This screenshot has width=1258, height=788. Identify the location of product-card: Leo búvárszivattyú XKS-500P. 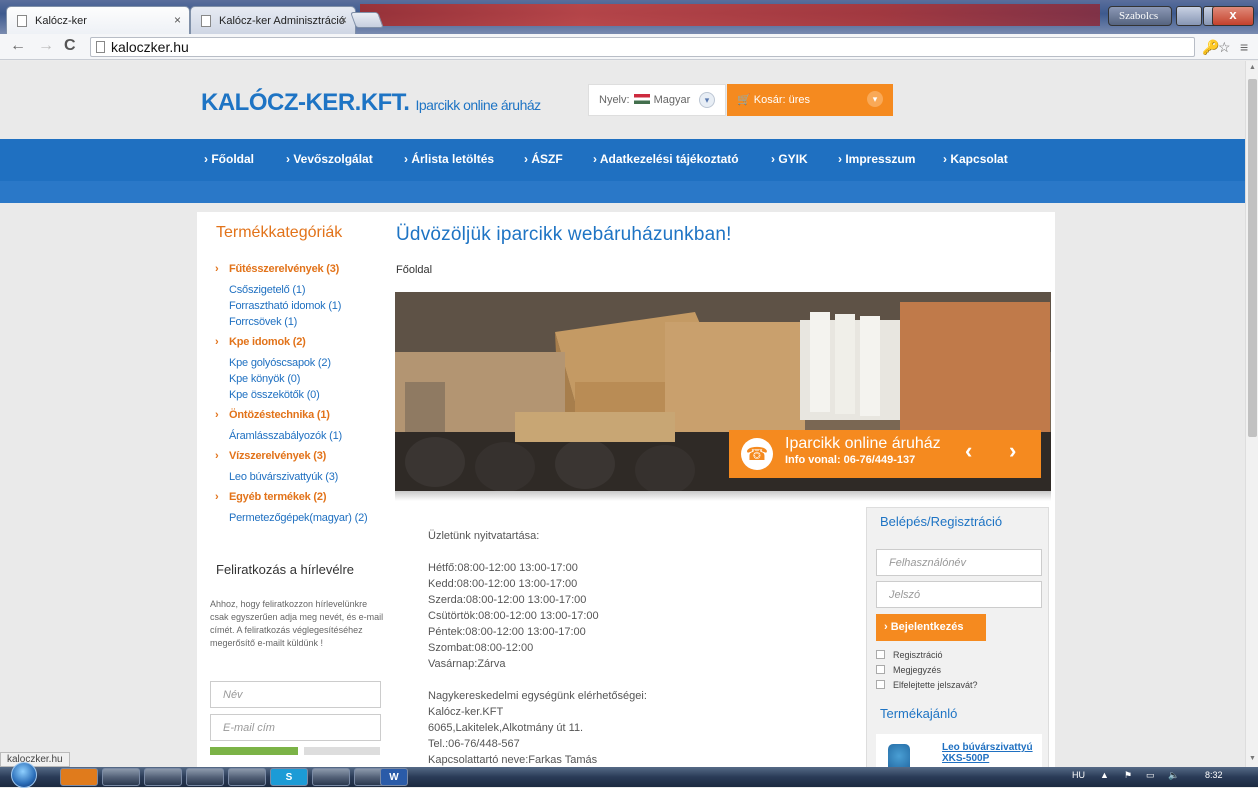
(959, 750).